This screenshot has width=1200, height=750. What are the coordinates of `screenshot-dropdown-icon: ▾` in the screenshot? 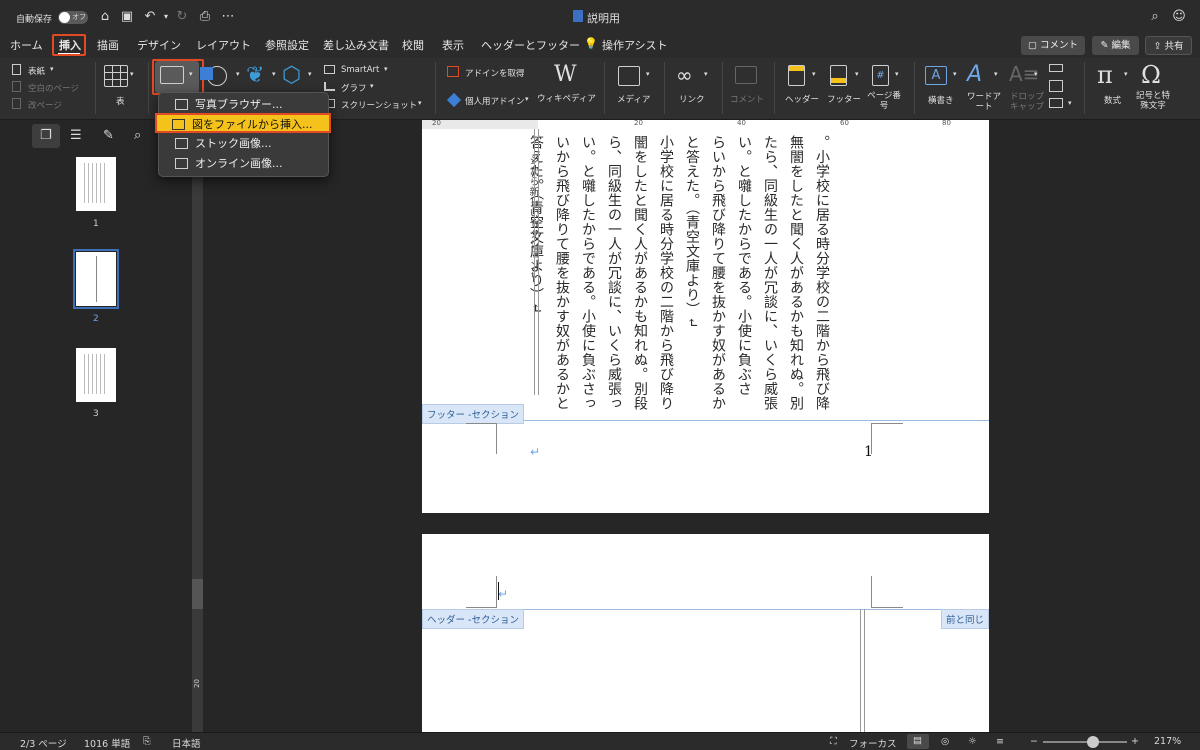 It's located at (420, 103).